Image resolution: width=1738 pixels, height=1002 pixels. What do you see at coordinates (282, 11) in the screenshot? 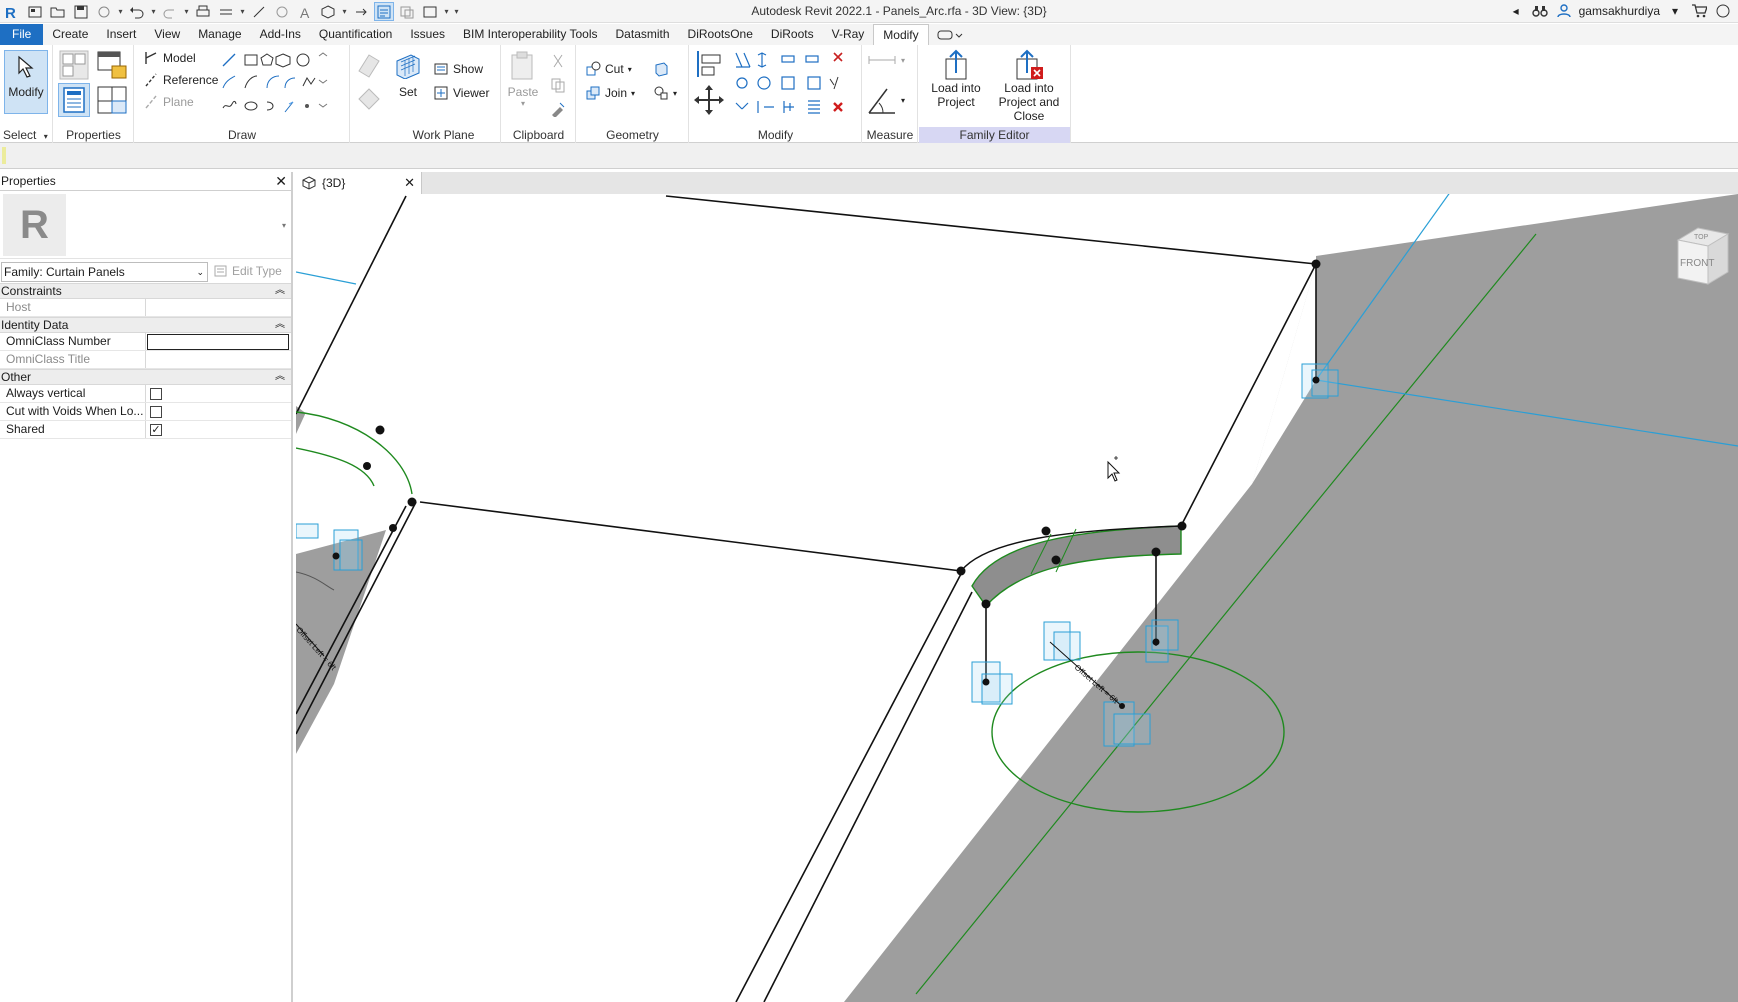
I see `tag-icon` at bounding box center [282, 11].